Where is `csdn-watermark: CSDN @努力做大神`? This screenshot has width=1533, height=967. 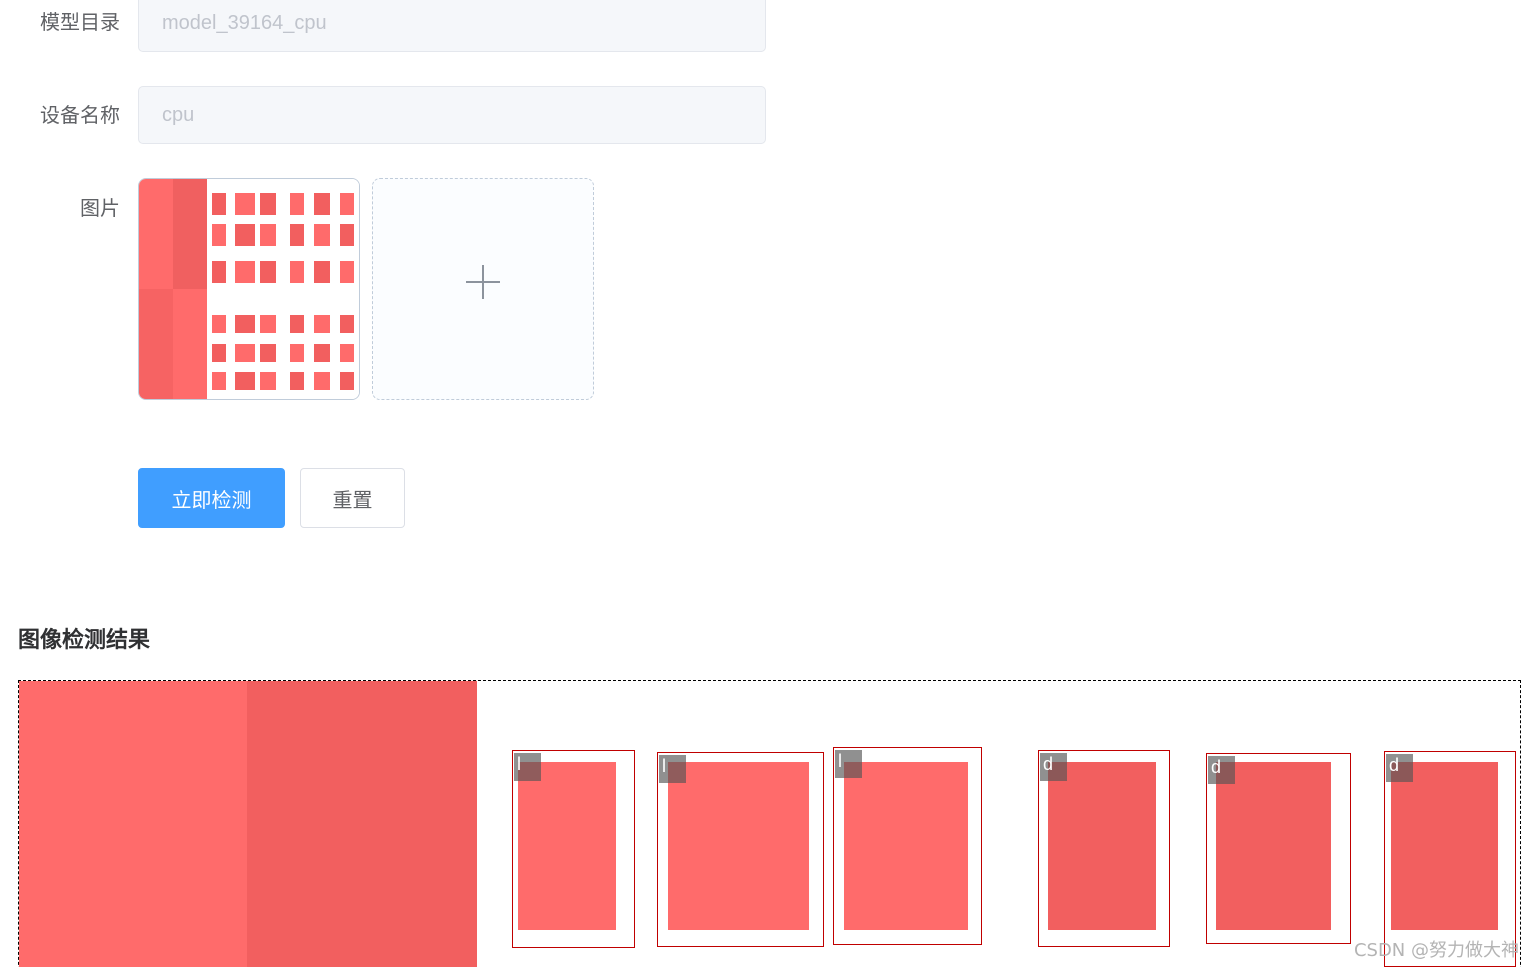 csdn-watermark: CSDN @努力做大神 is located at coordinates (1436, 950).